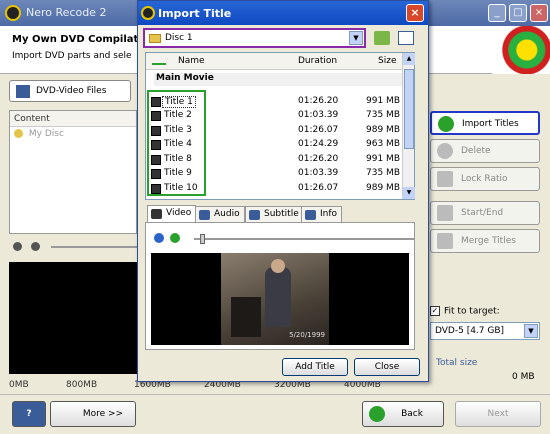 The height and width of the screenshot is (434, 550). I want to click on next-button: Next, so click(498, 414).